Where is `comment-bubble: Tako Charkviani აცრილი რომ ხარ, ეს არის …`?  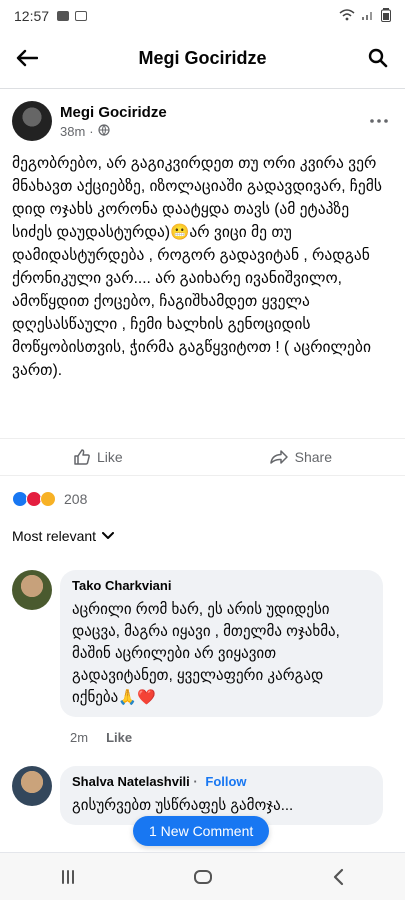 comment-bubble: Tako Charkviani აცრილი რომ ხარ, ეს არის … is located at coordinates (221, 643).